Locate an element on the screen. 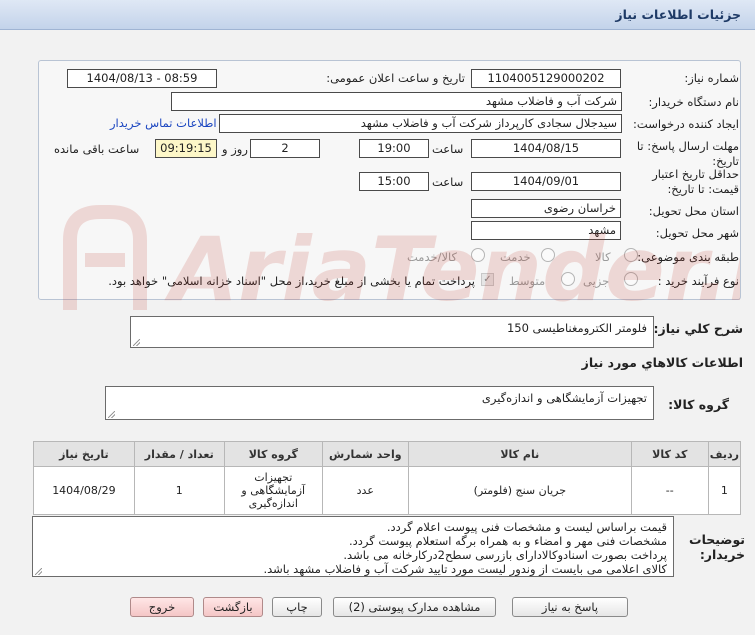 This screenshot has height=635, width=755. cell-quantity: 1 is located at coordinates (179, 490).